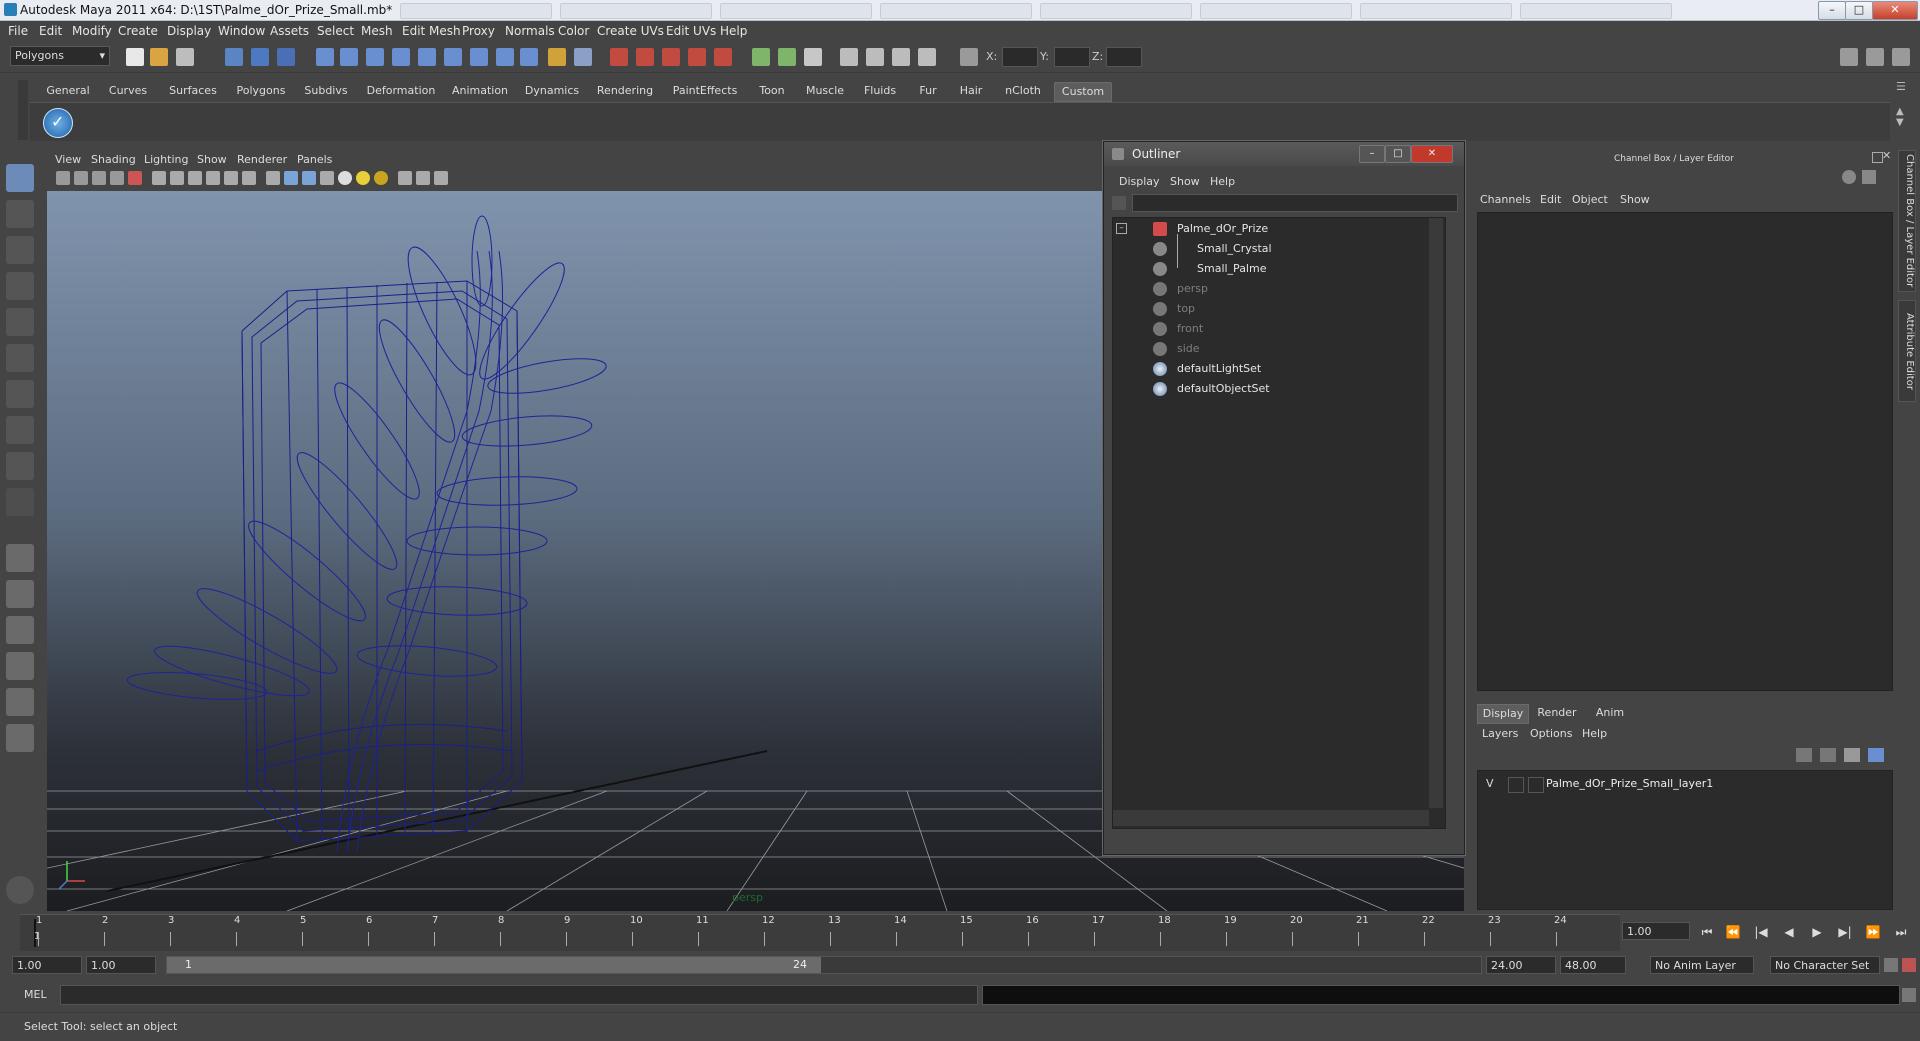 The image size is (1920, 1041). Describe the element at coordinates (1832, 10) in the screenshot. I see `minimize-button: –` at that location.